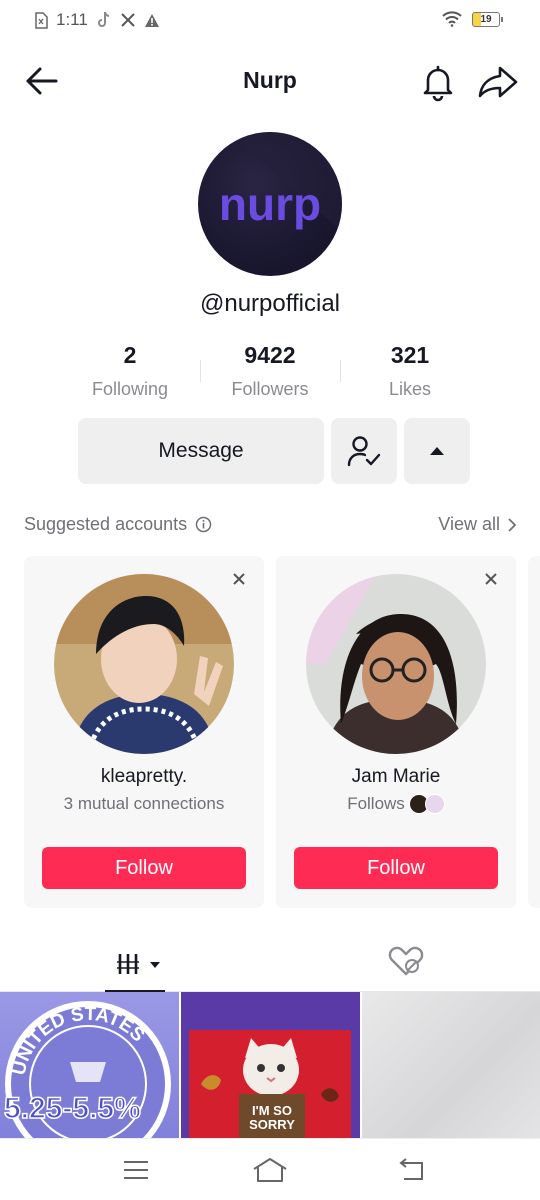 Image resolution: width=540 pixels, height=1200 pixels. I want to click on status-time: 1:11, so click(72, 19).